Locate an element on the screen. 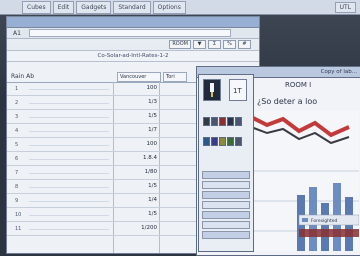 This screenshot has width=360, height=256. red-band is located at coordinates (329, 233).